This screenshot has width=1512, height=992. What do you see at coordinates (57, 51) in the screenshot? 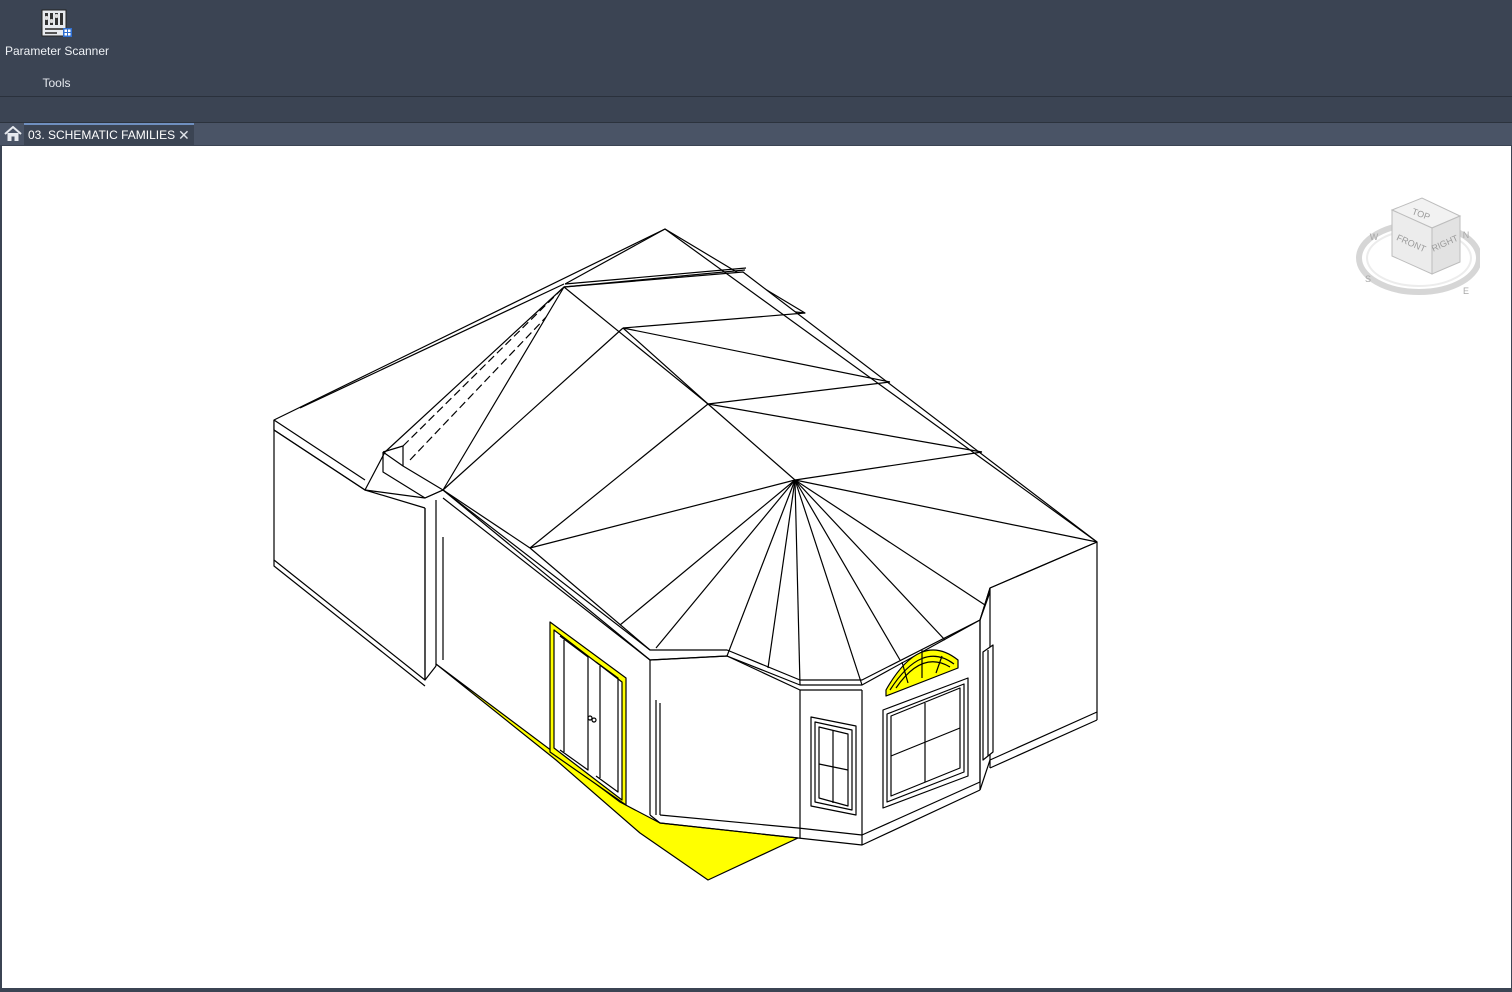
I see `parameter-scanner-label: Parameter Scanner` at bounding box center [57, 51].